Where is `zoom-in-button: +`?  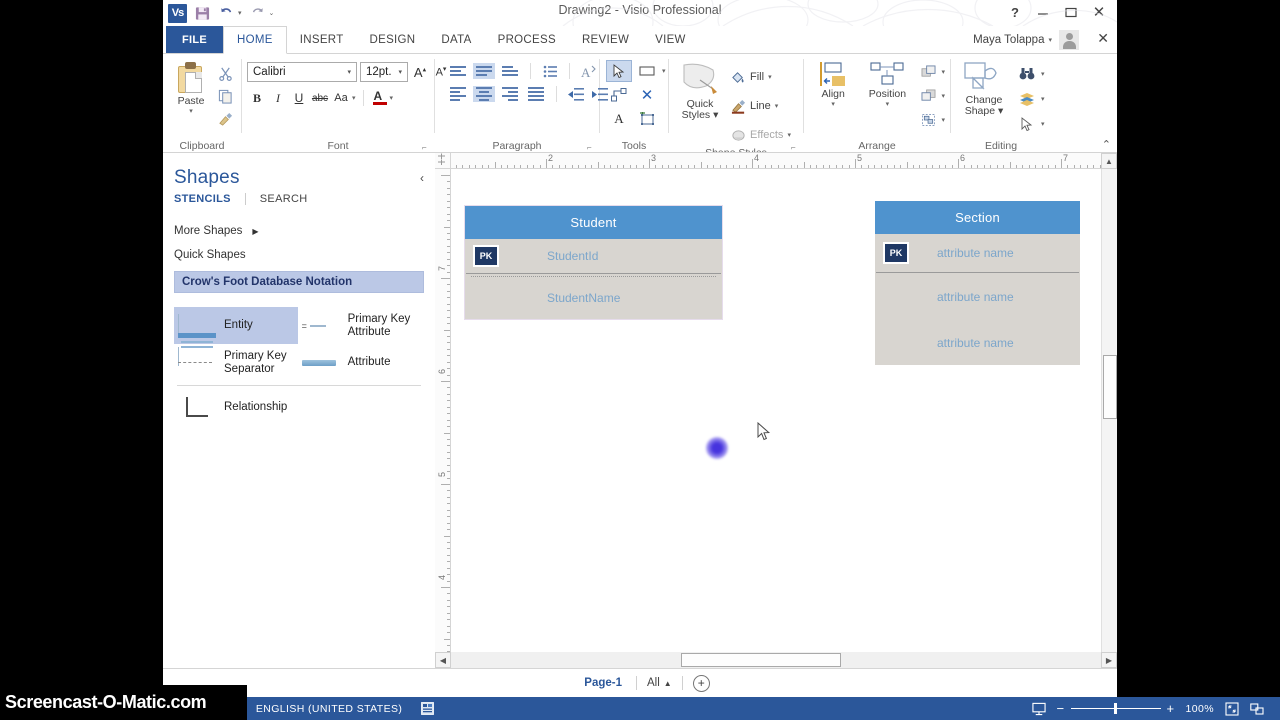
zoom-in-button: + is located at coordinates (1171, 708).